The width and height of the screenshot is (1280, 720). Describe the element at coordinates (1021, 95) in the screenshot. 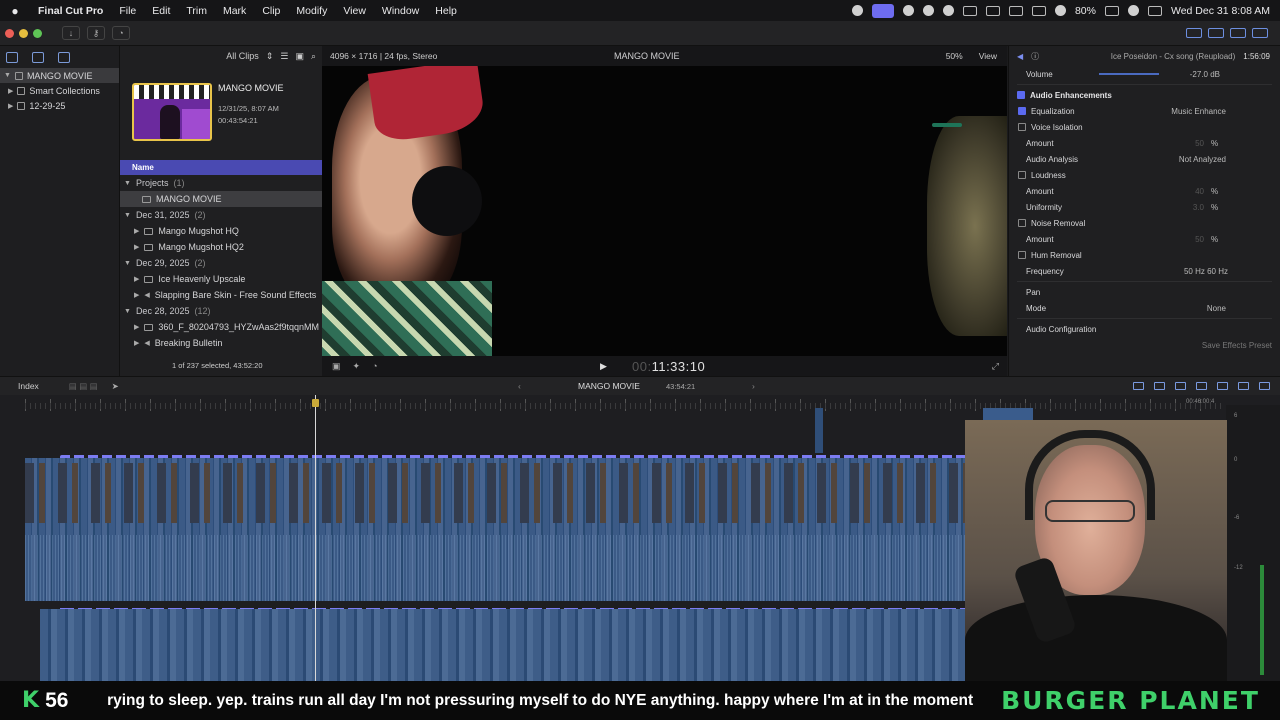

I see `section-checkbox` at that location.